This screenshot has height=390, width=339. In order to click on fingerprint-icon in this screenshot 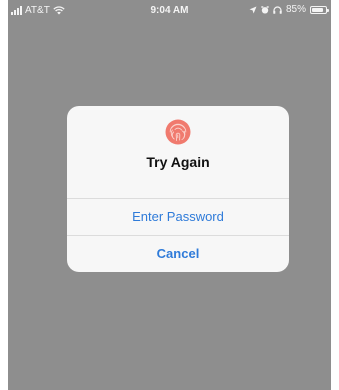, I will do `click(178, 132)`.